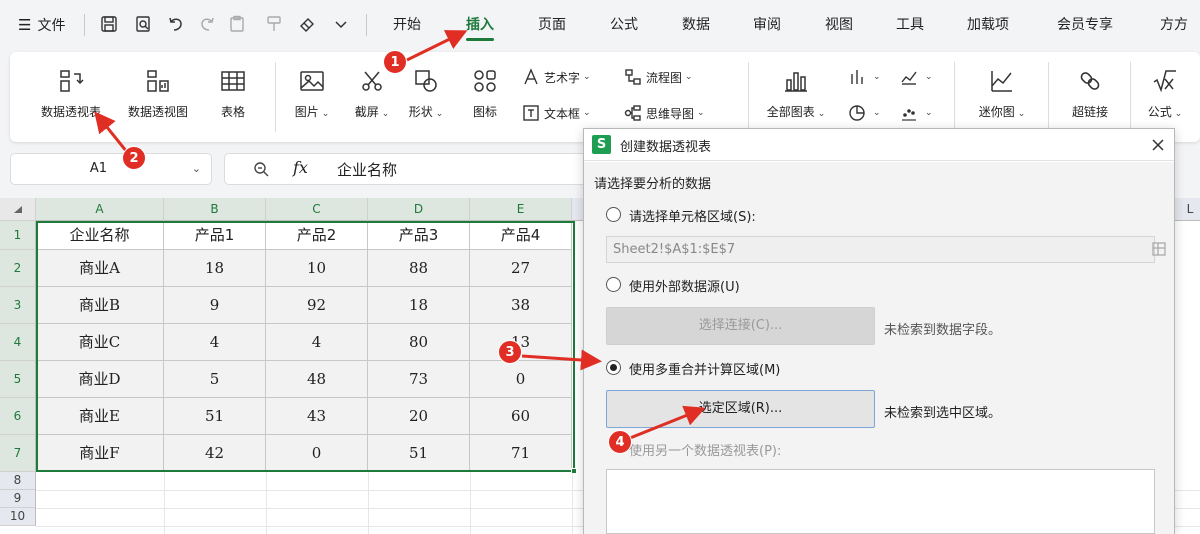  I want to click on fx-icon: fx, so click(300, 167).